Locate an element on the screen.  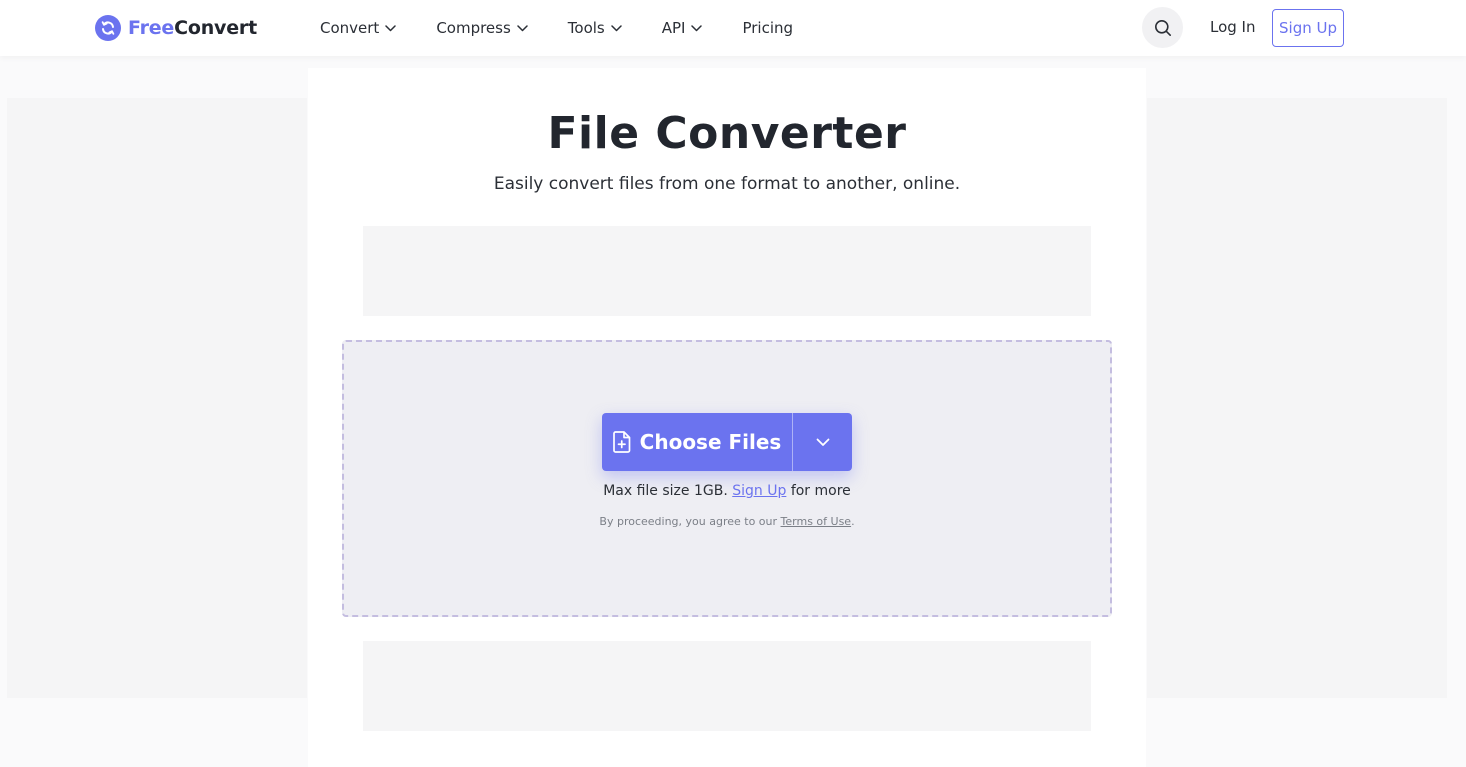
max-size-suffix: for more is located at coordinates (820, 491).